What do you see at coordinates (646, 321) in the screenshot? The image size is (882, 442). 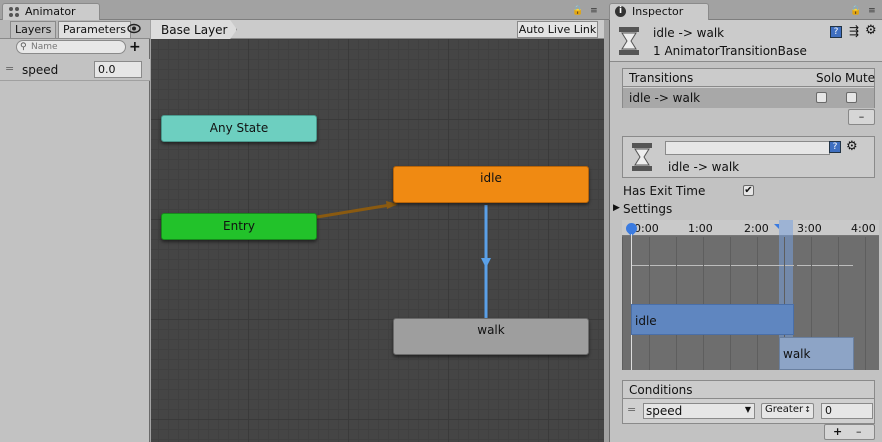 I see `source-clip-label: idle` at bounding box center [646, 321].